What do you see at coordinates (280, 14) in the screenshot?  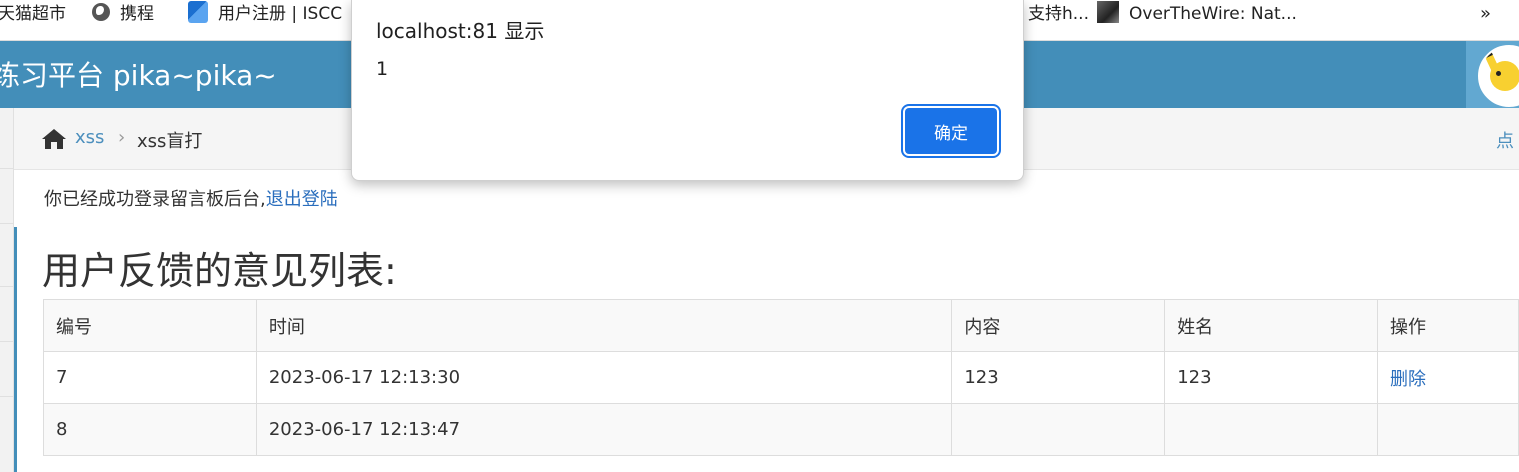 I see `bookmark-label: 用户注册 | ISCC` at bounding box center [280, 14].